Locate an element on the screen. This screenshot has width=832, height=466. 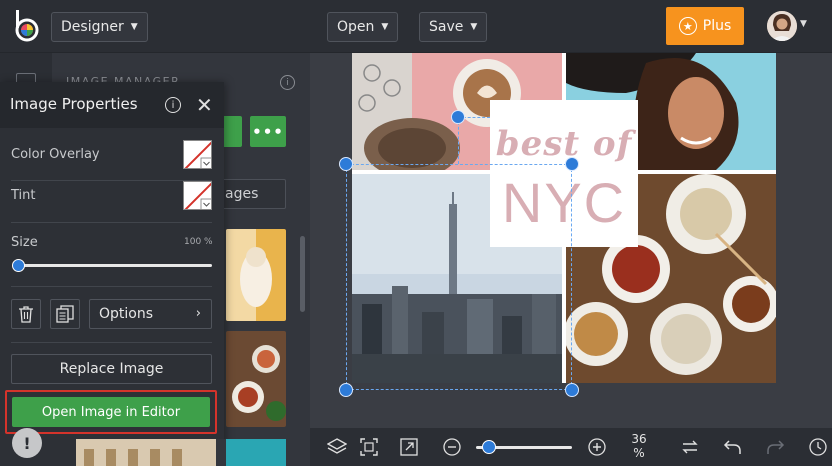
options-label: Options is located at coordinates (126, 314).